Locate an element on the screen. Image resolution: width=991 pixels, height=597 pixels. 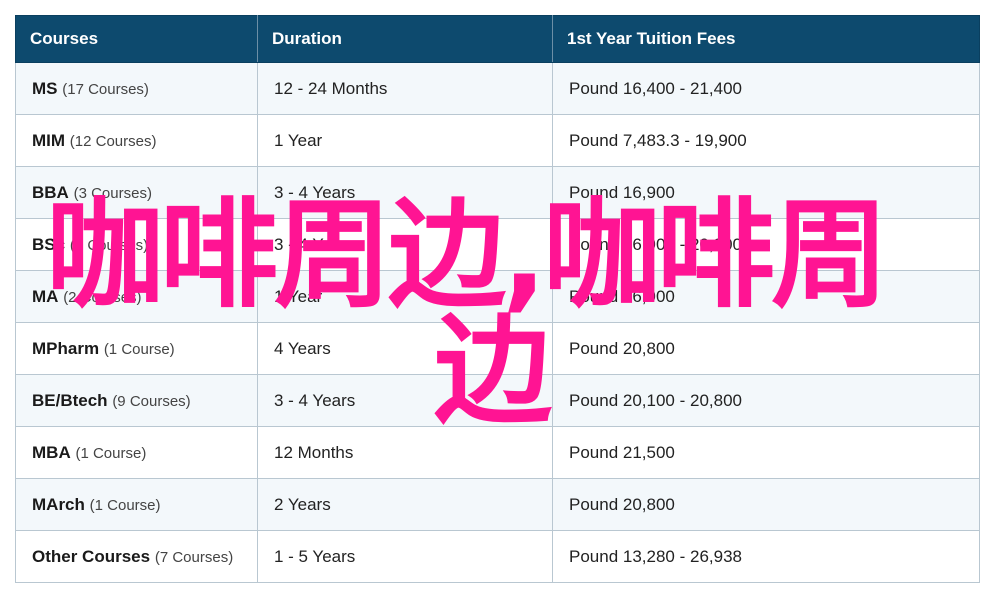
table-row: BBA (3 Courses) 3 - 4 Years Pound 16,900 is located at coordinates (497, 192).